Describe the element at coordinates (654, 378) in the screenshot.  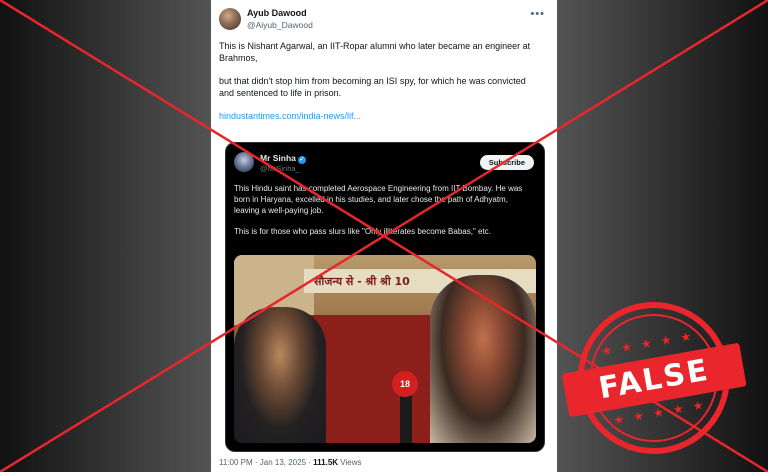
I see `false-stamp: ★ ★ ★ ★ ★ ★ ★ ★ ★ ★ FALSE` at that location.